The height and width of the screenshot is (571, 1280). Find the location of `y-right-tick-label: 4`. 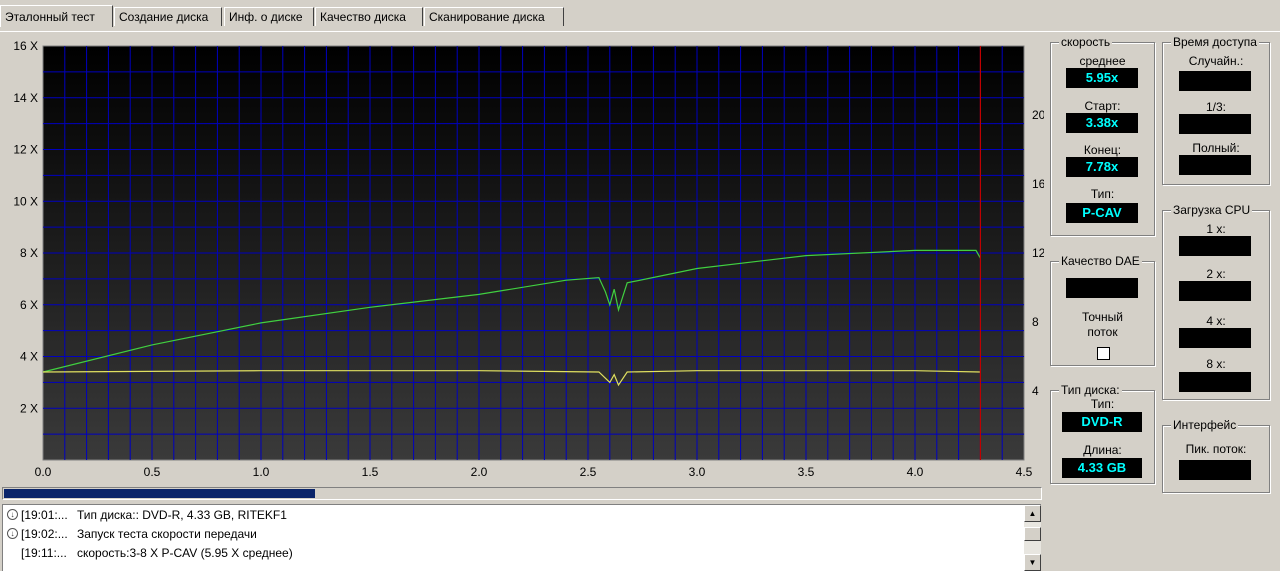

y-right-tick-label: 4 is located at coordinates (1035, 391).